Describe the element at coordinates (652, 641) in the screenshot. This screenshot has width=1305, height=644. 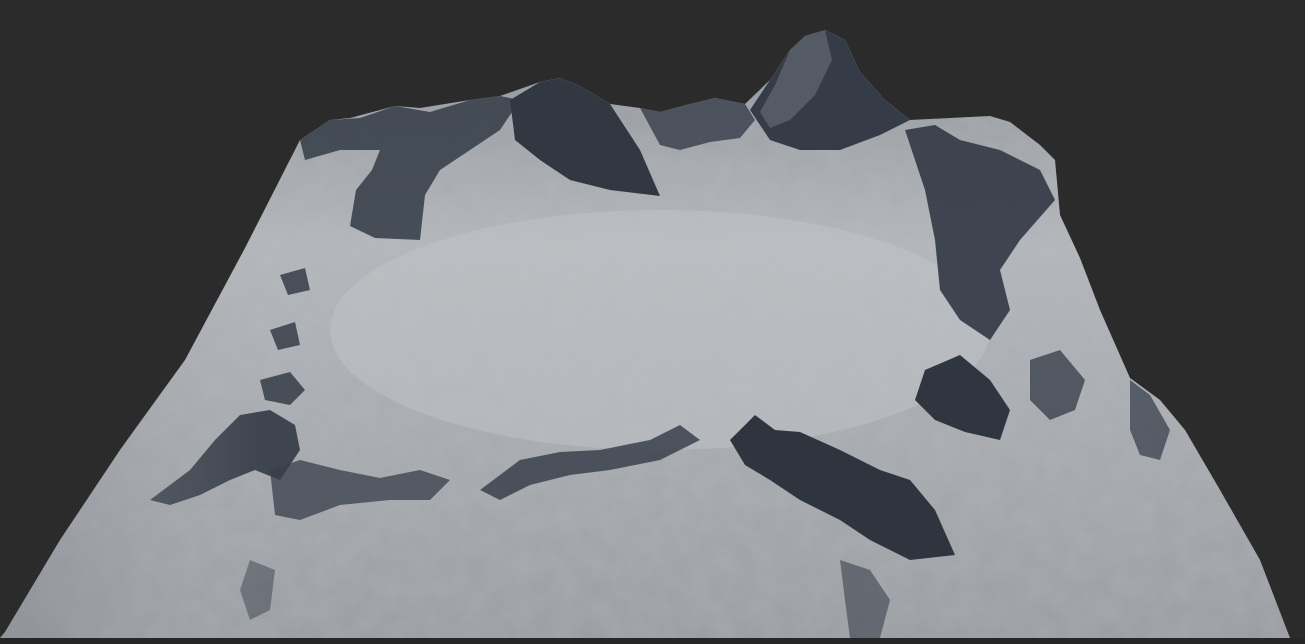
I see `viewport-bottom-strip` at that location.